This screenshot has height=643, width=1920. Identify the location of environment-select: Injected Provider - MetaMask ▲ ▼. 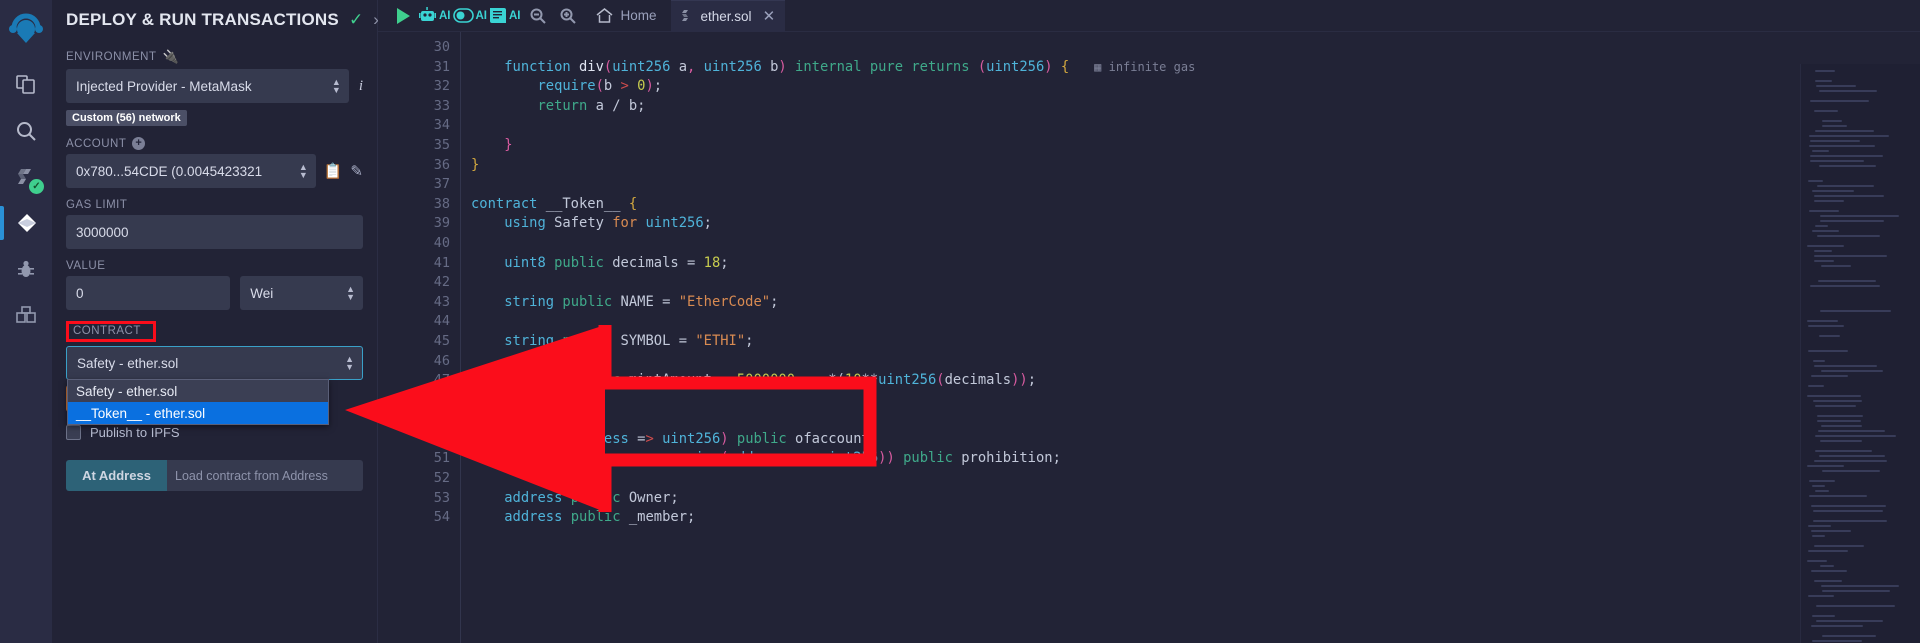
(207, 86).